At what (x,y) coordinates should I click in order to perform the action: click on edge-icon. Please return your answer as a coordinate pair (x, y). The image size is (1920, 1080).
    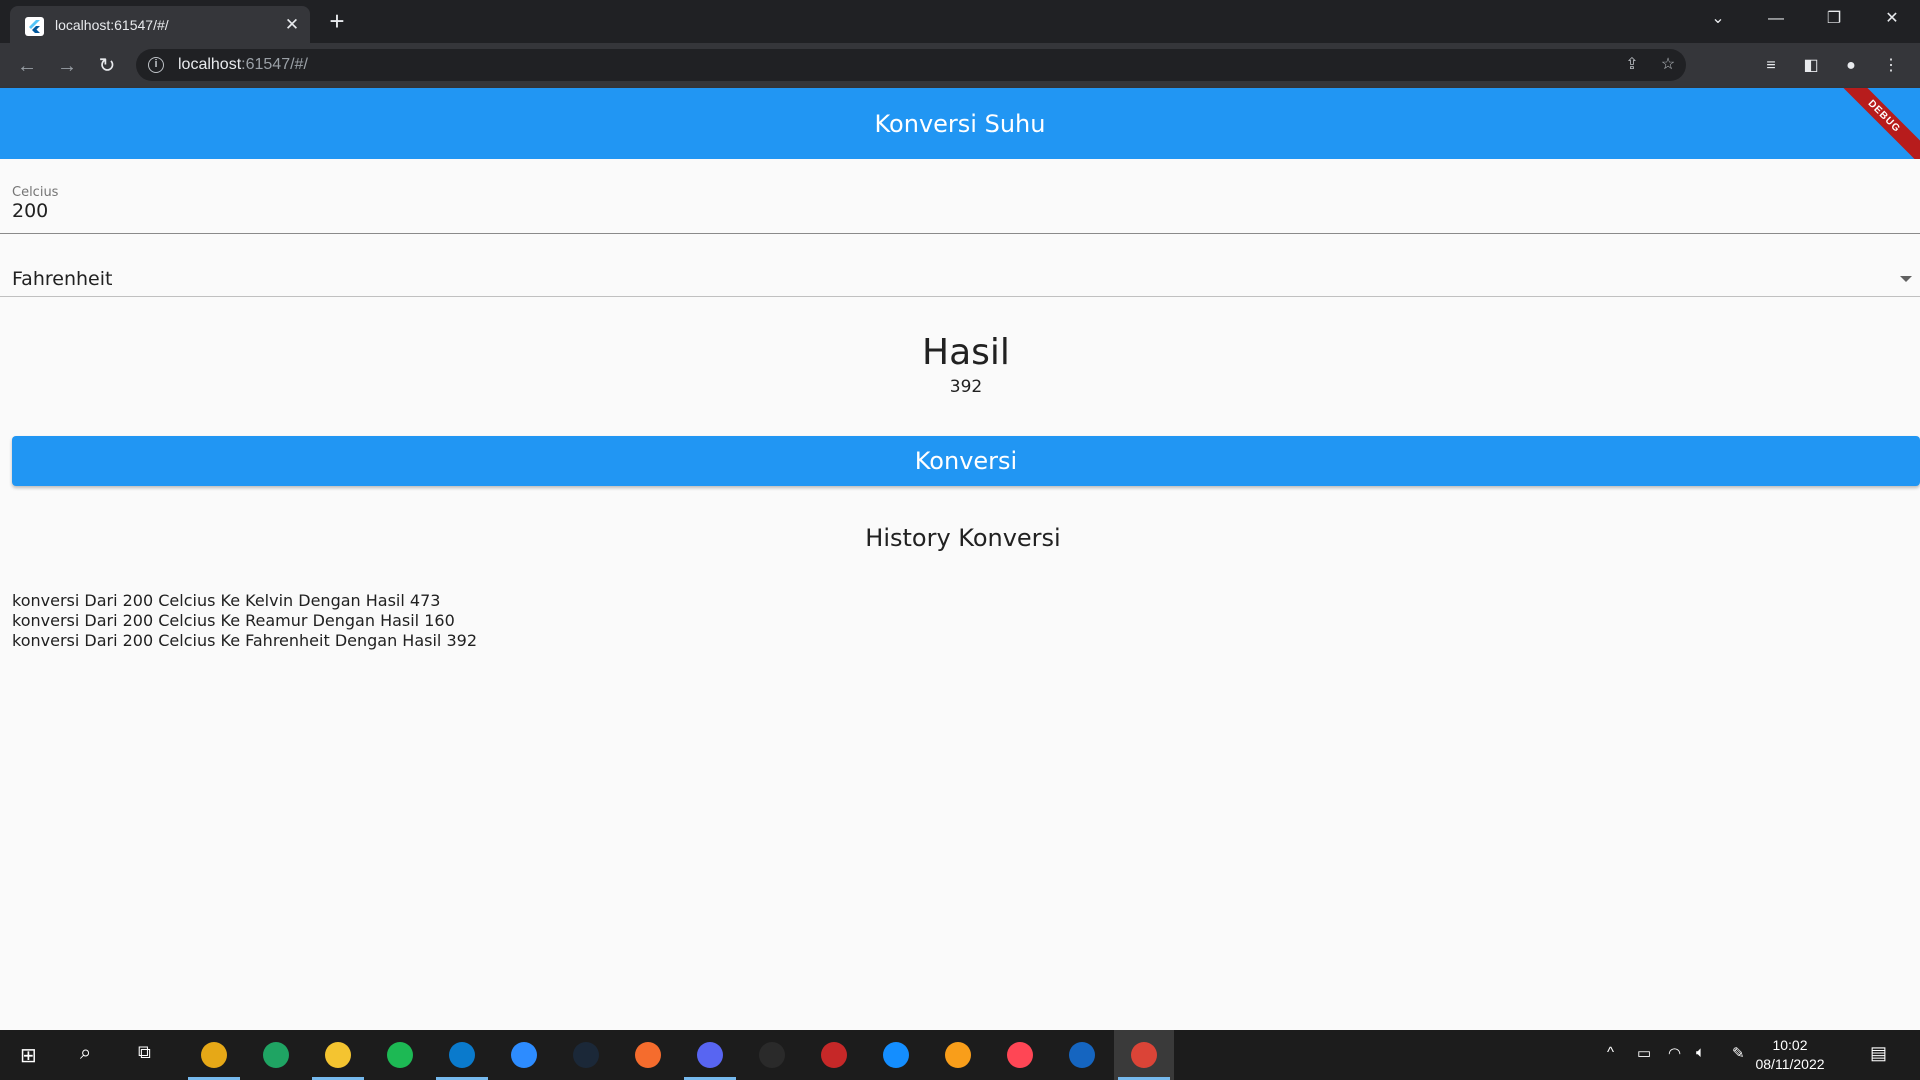
    Looking at the image, I should click on (276, 1055).